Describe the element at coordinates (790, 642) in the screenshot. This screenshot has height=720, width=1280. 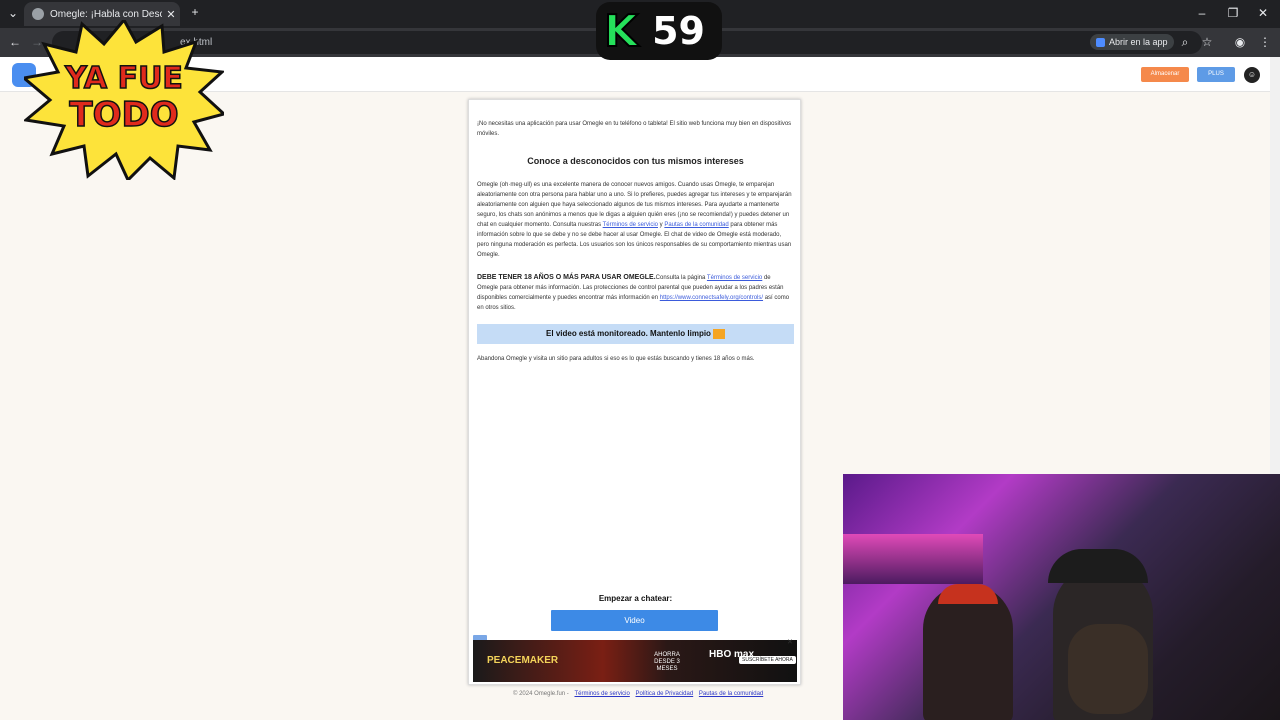
I see `ad-close-icon: ✕` at that location.